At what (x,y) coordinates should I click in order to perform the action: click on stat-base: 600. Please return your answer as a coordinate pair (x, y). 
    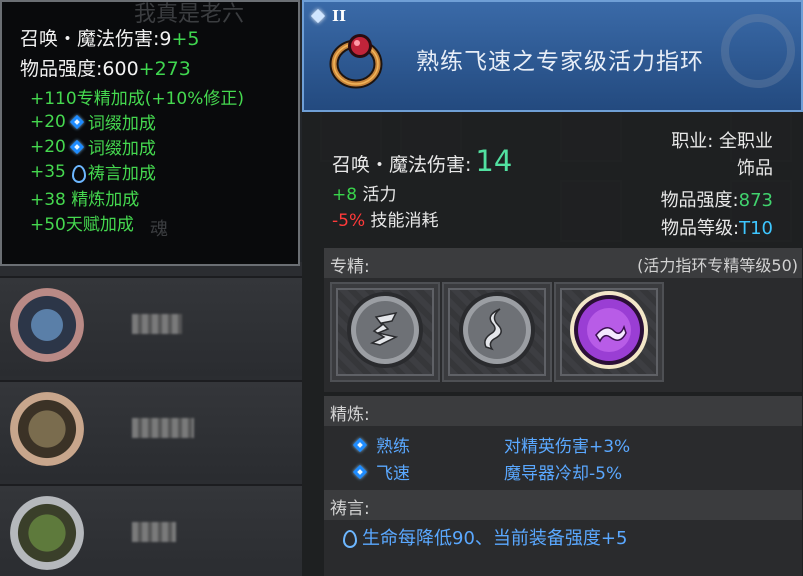
    Looking at the image, I should click on (120, 69).